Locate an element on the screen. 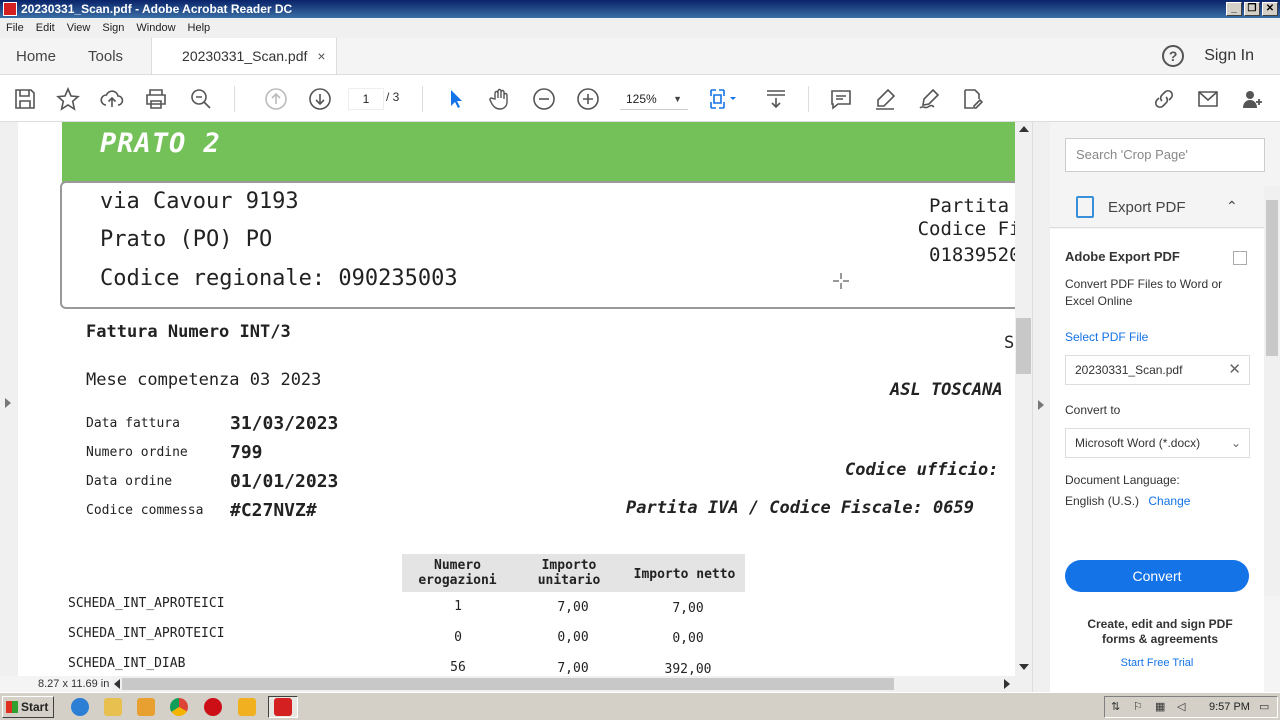 The image size is (1280, 720). scroll-left-icon is located at coordinates (117, 684).